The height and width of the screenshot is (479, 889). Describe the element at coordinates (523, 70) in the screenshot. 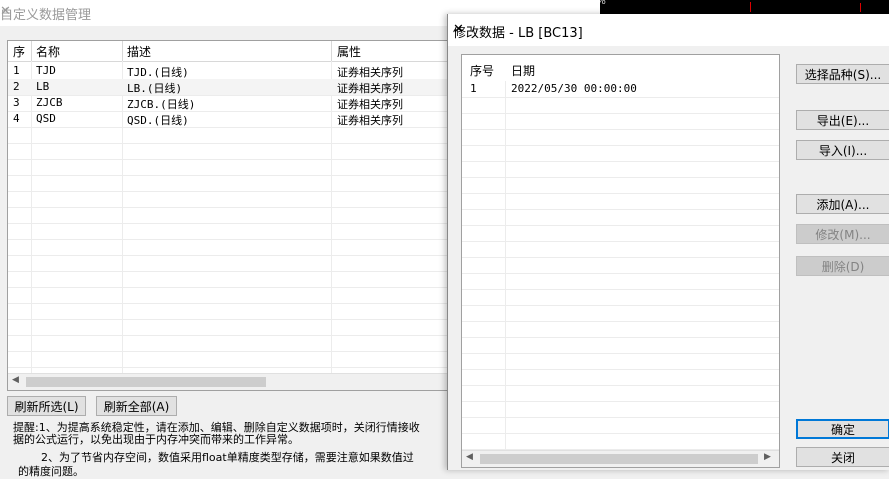

I see `column-header-date: 日期` at that location.